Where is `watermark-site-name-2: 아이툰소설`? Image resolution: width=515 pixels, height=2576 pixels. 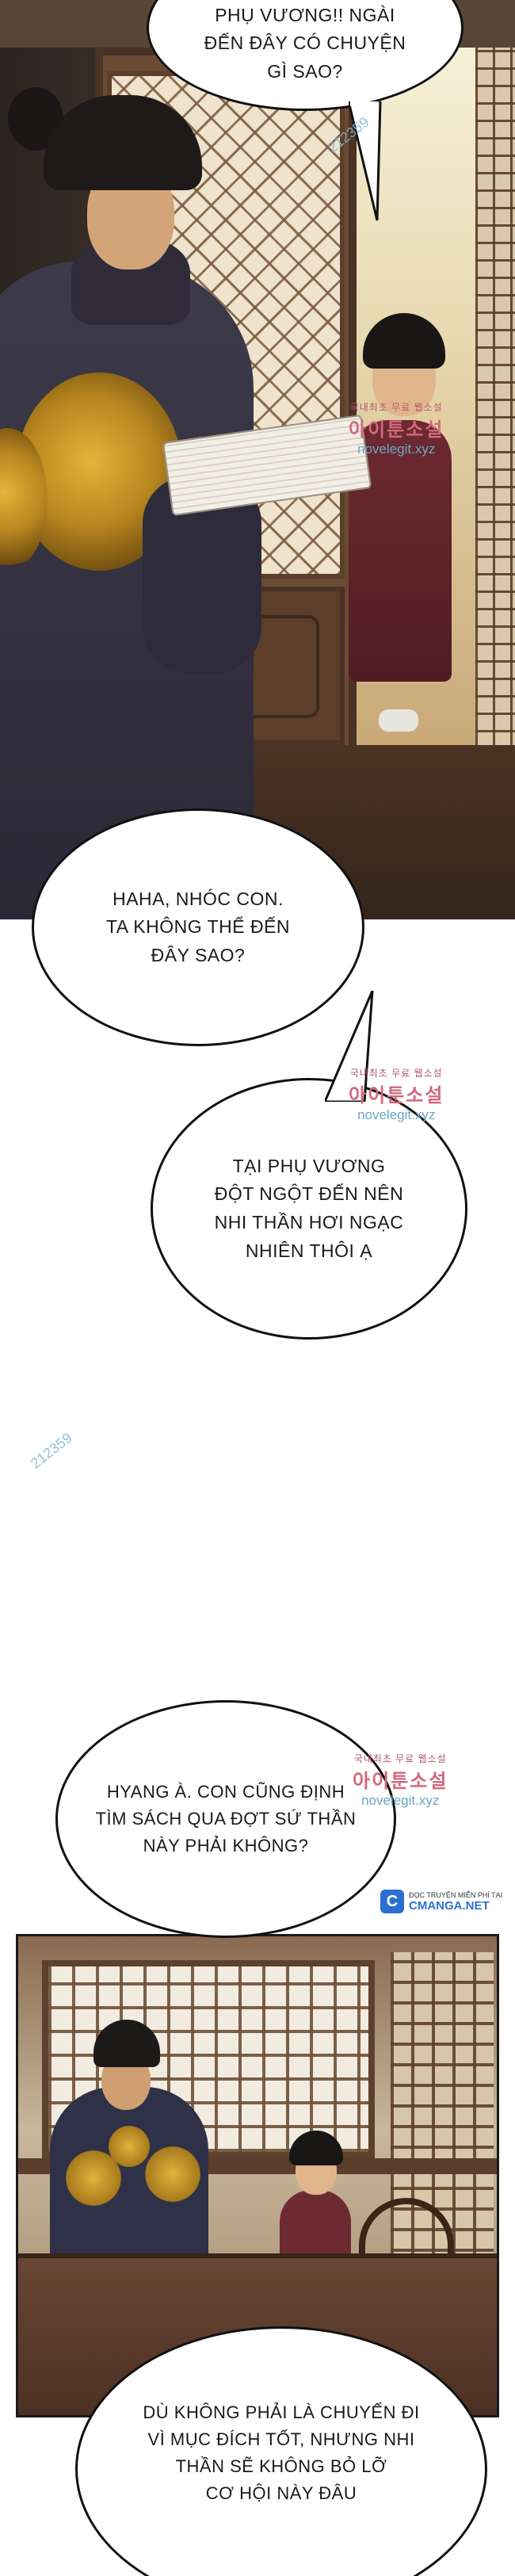 watermark-site-name-2: 아이툰소설 is located at coordinates (396, 1095).